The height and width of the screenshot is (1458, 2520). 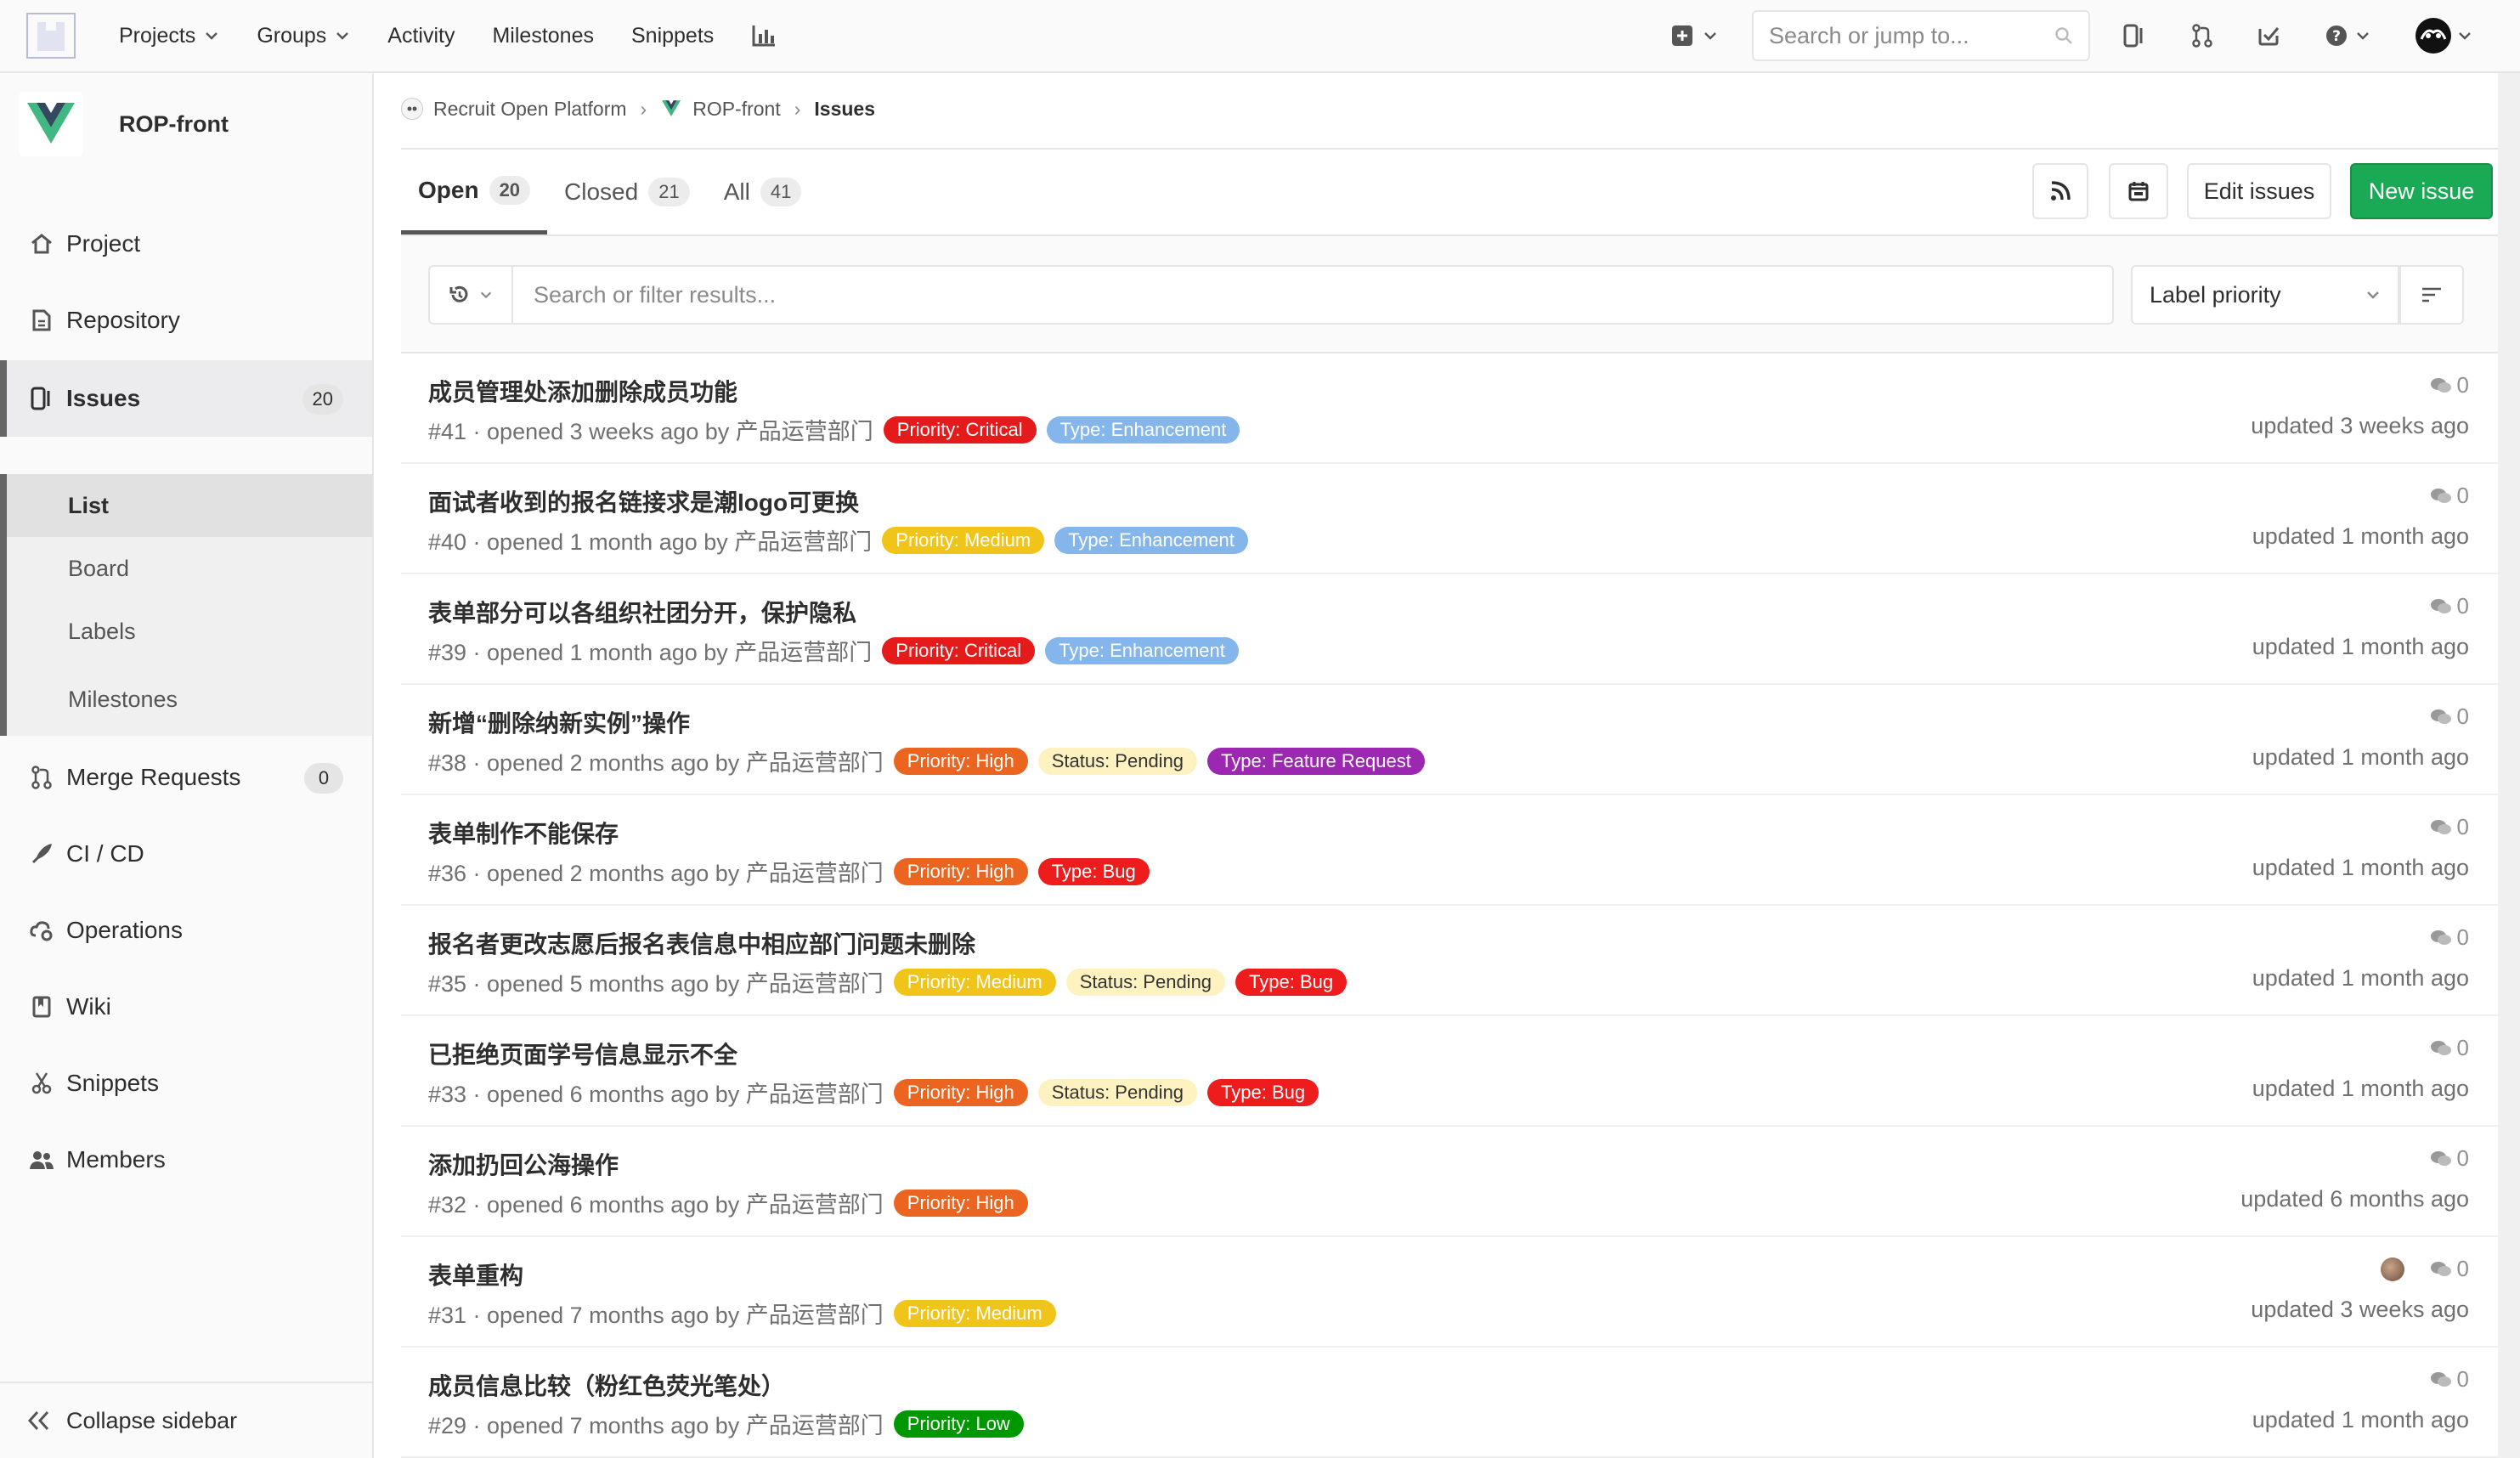 I want to click on tab-all: All 41, so click(x=763, y=192).